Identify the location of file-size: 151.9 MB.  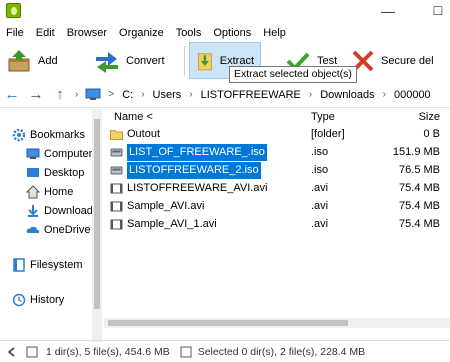
(416, 152).